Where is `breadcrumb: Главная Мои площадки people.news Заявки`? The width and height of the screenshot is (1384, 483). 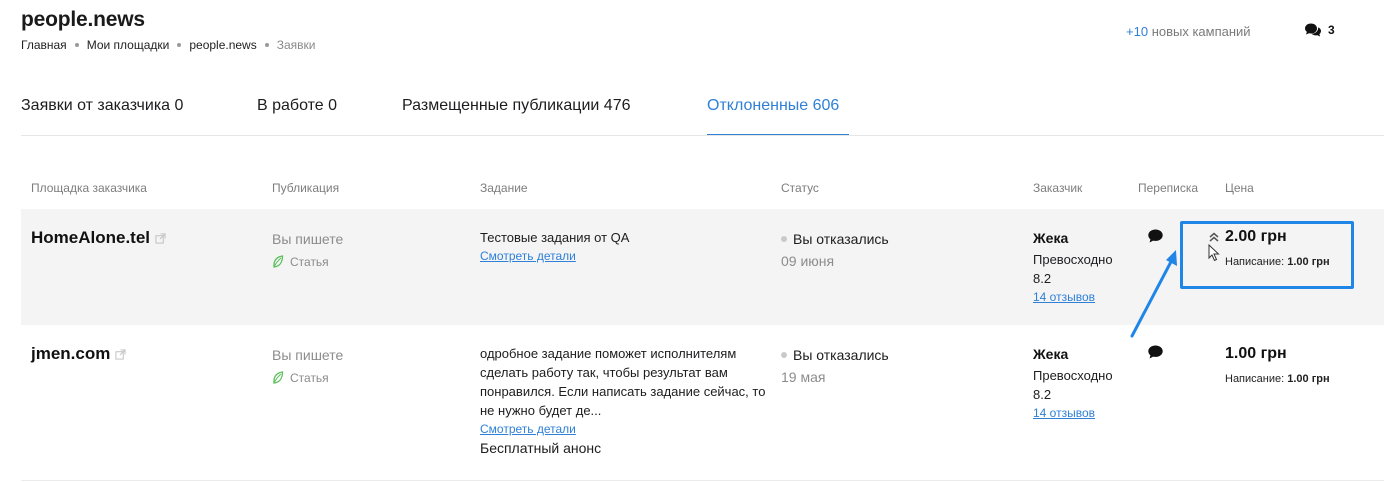 breadcrumb: Главная Мои площадки people.news Заявки is located at coordinates (168, 45).